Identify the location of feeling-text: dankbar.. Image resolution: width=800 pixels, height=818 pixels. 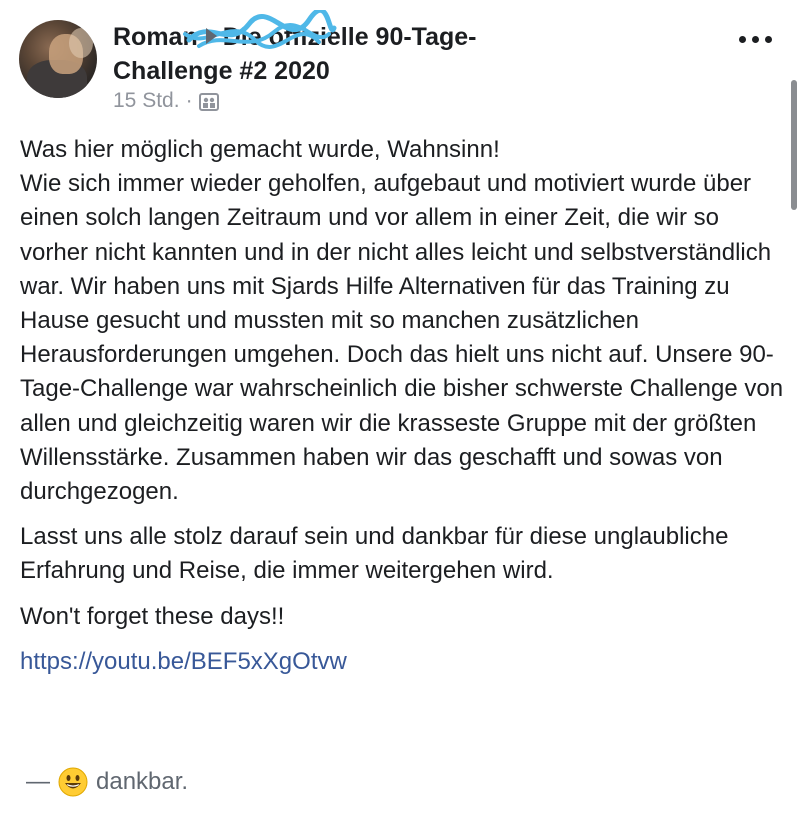
(142, 781).